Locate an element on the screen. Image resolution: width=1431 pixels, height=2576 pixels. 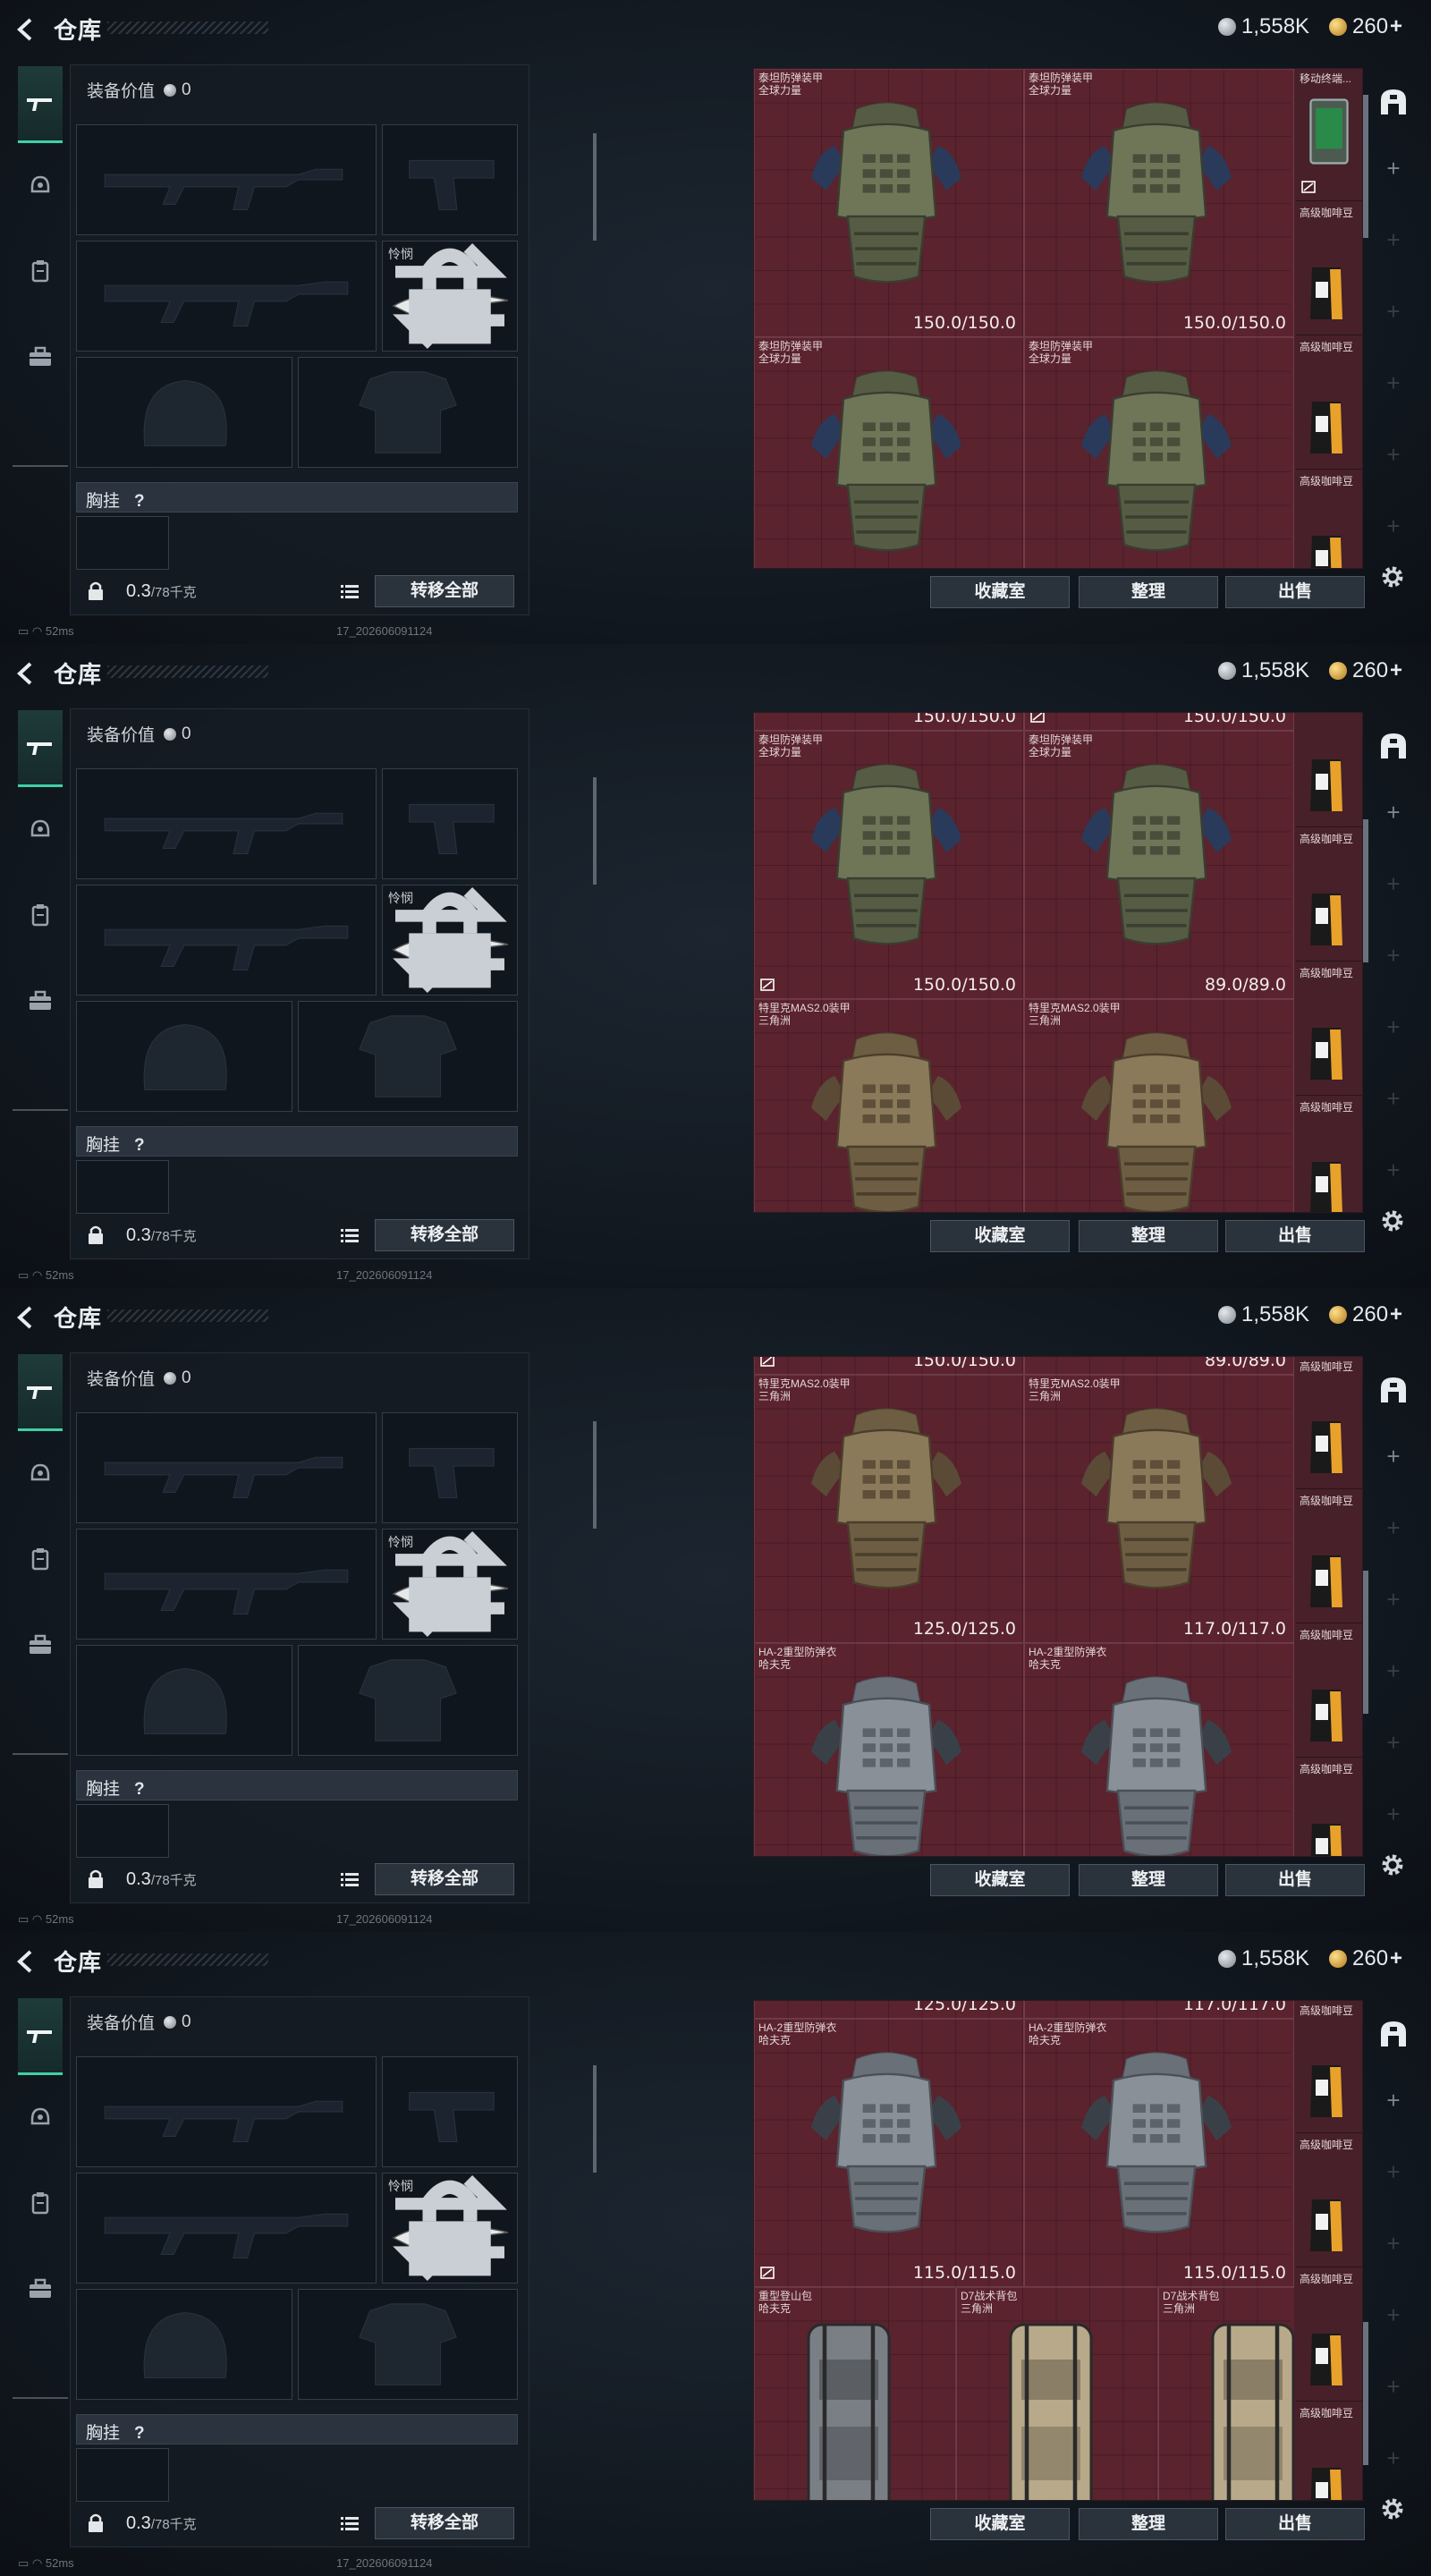
stash-item: HA-2重型防弹衣 哈夫克 is located at coordinates (889, 1749).